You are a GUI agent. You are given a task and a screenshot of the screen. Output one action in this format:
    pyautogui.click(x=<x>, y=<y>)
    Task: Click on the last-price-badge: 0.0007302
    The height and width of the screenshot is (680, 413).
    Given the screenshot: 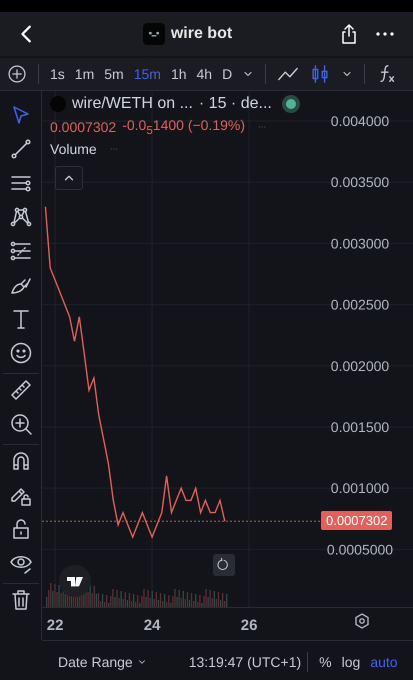 What is the action you would take?
    pyautogui.click(x=356, y=520)
    